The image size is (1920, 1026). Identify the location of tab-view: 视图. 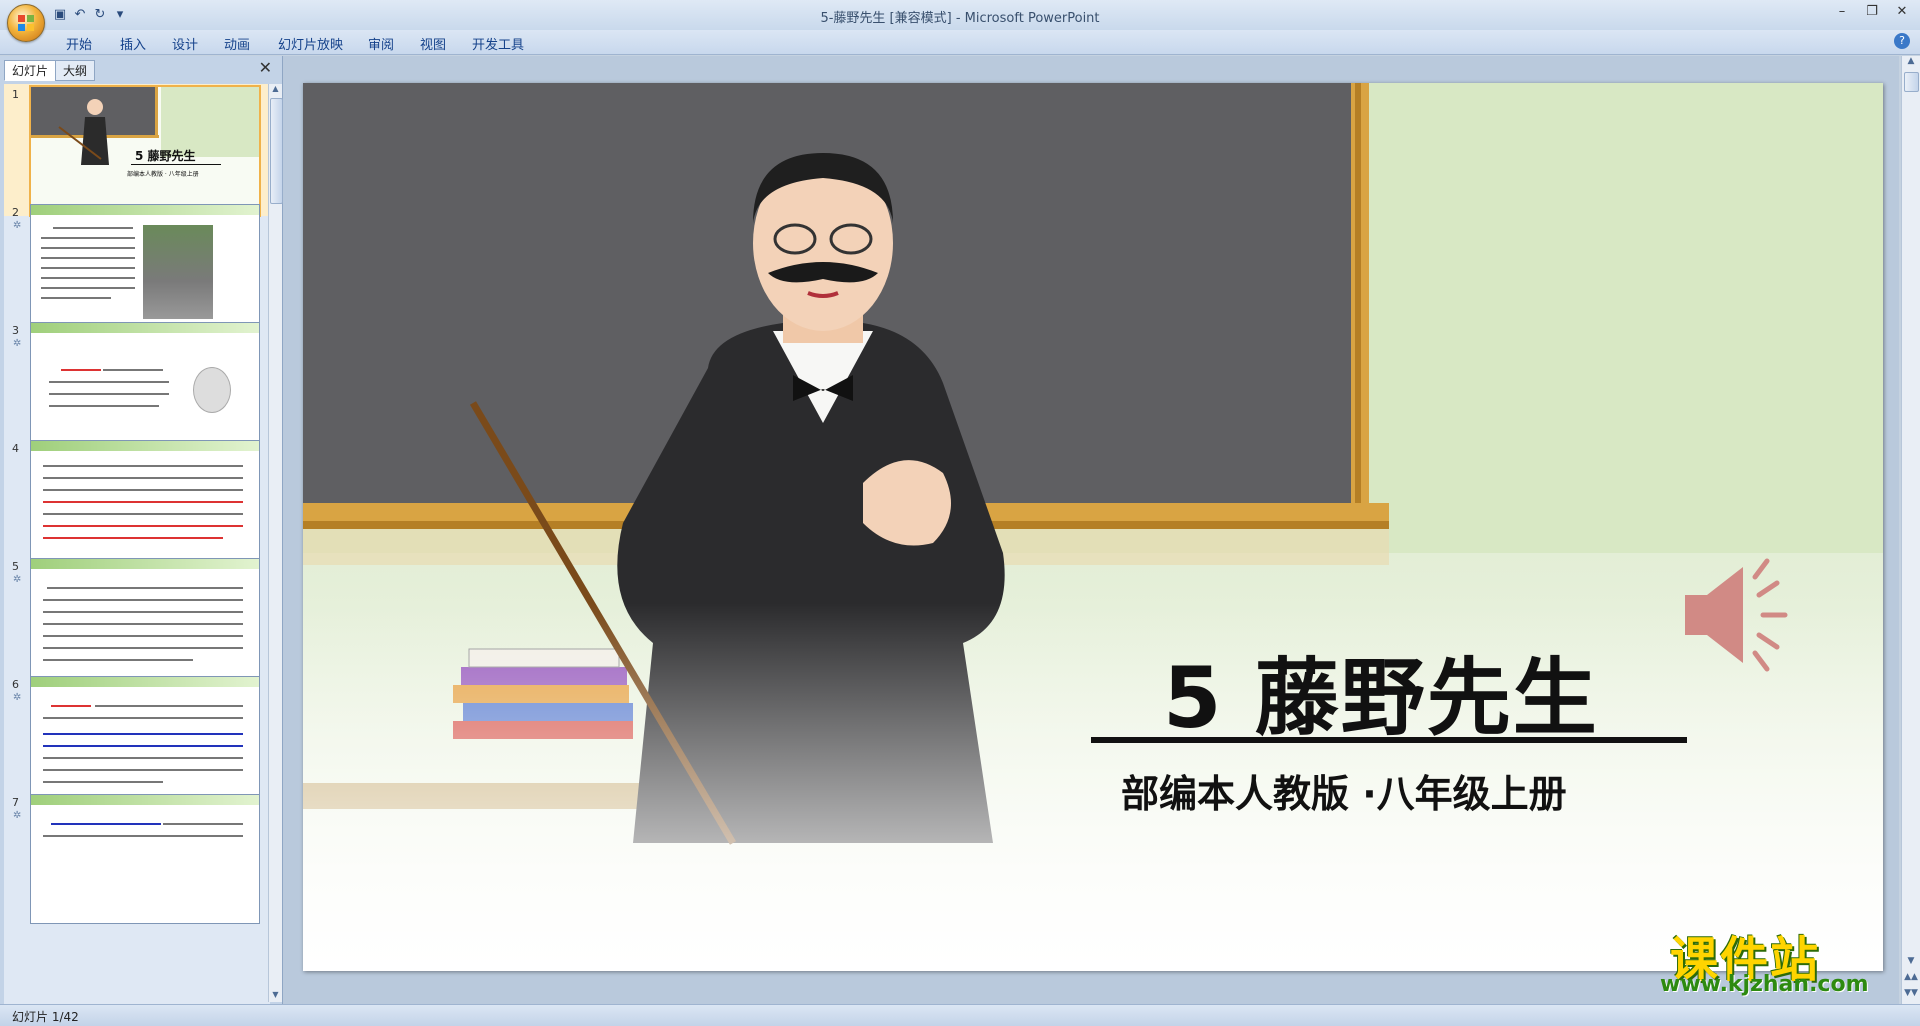
(433, 43).